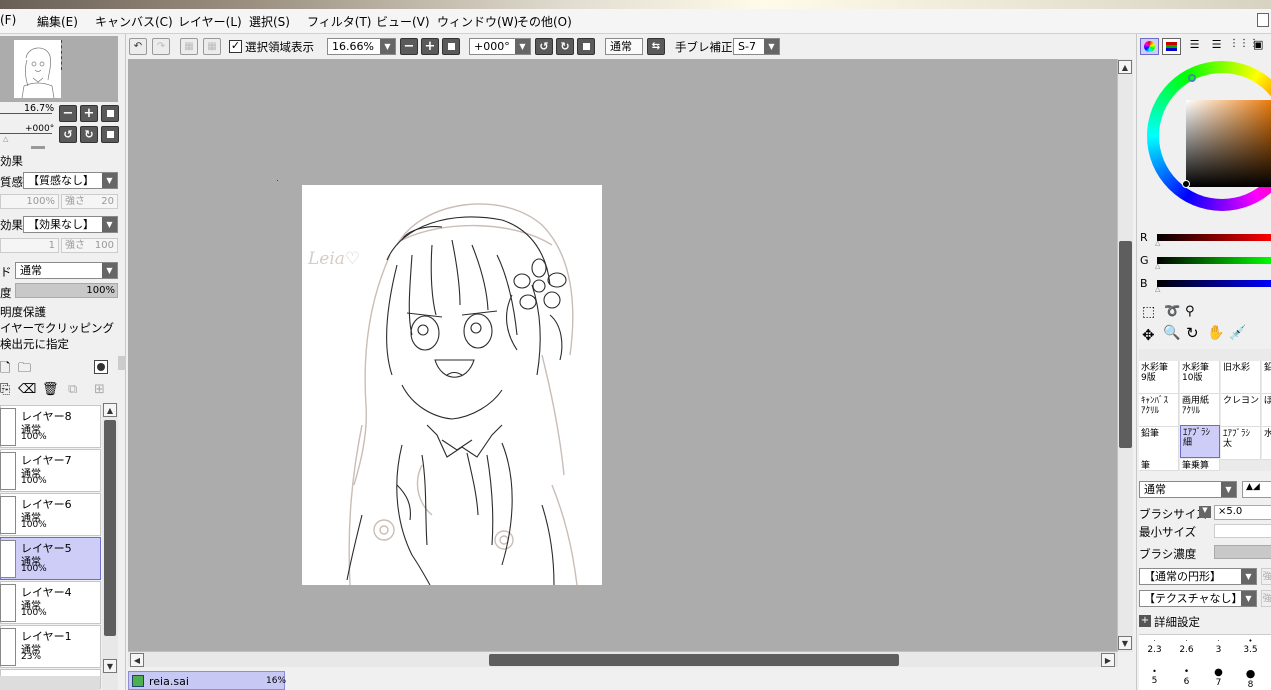 This screenshot has width=1271, height=690. Describe the element at coordinates (1266, 443) in the screenshot. I see `brush-slot: 水` at that location.